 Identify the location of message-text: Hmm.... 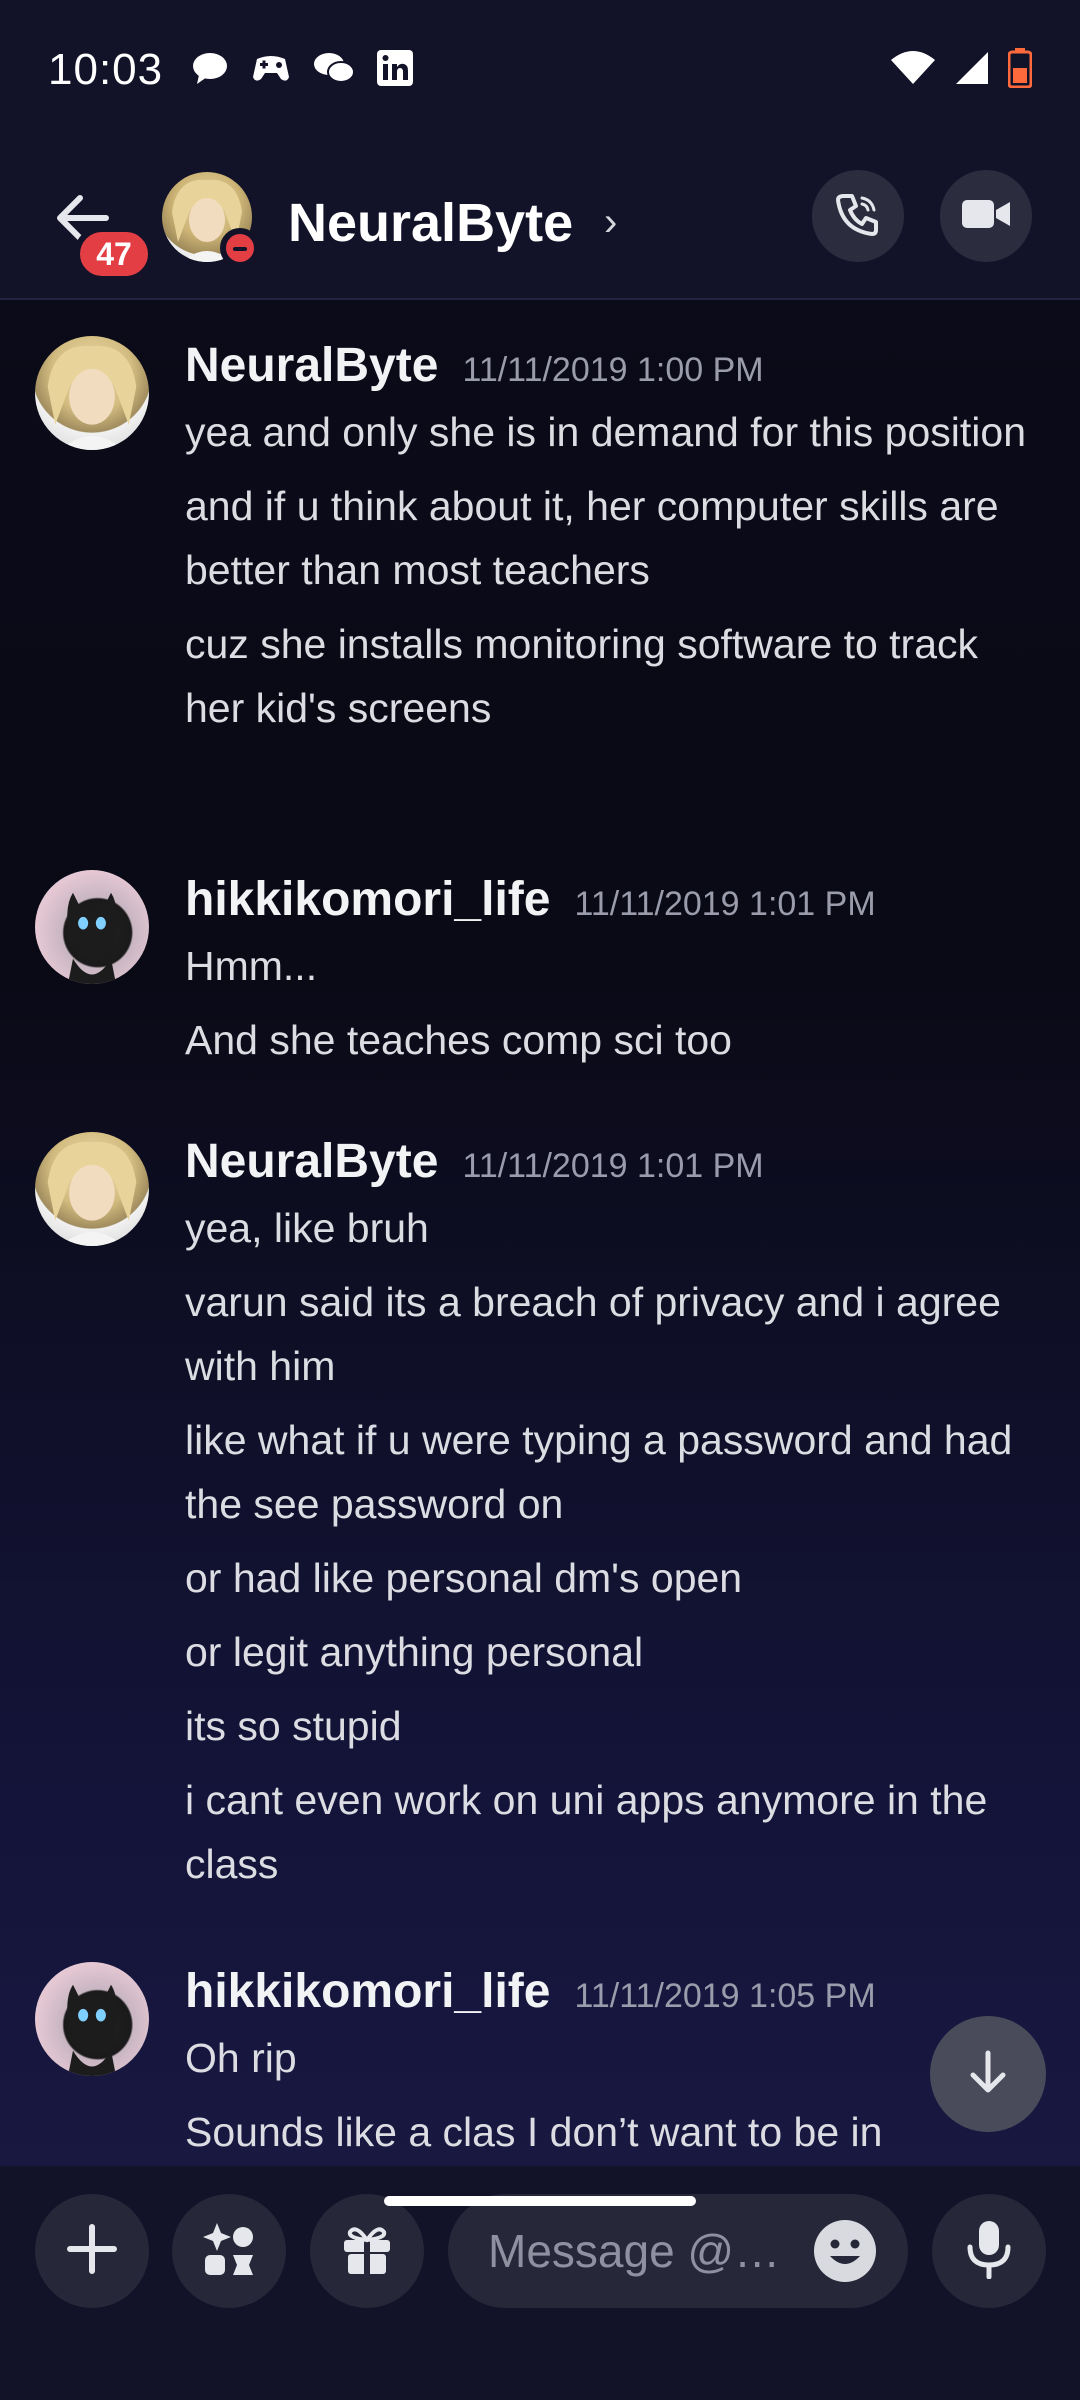
(612, 966).